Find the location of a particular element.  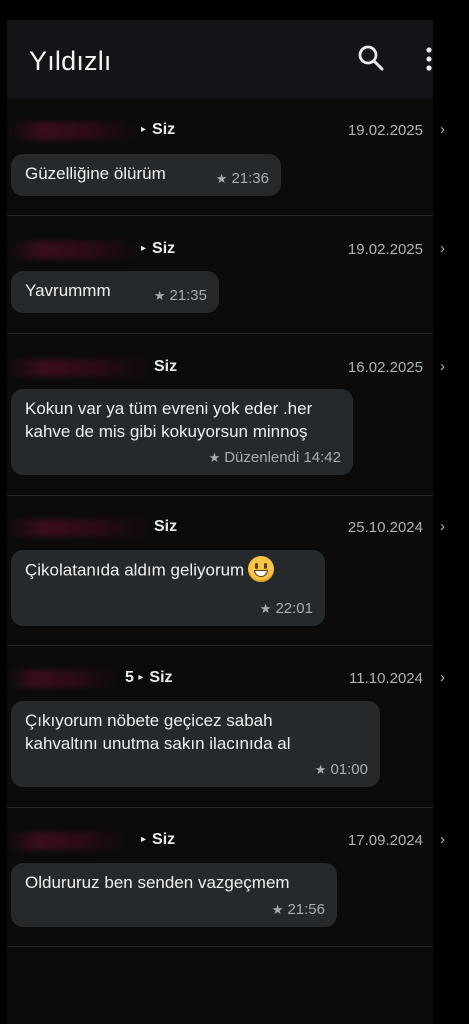

message-meta: ★ 21:56 is located at coordinates (298, 909).